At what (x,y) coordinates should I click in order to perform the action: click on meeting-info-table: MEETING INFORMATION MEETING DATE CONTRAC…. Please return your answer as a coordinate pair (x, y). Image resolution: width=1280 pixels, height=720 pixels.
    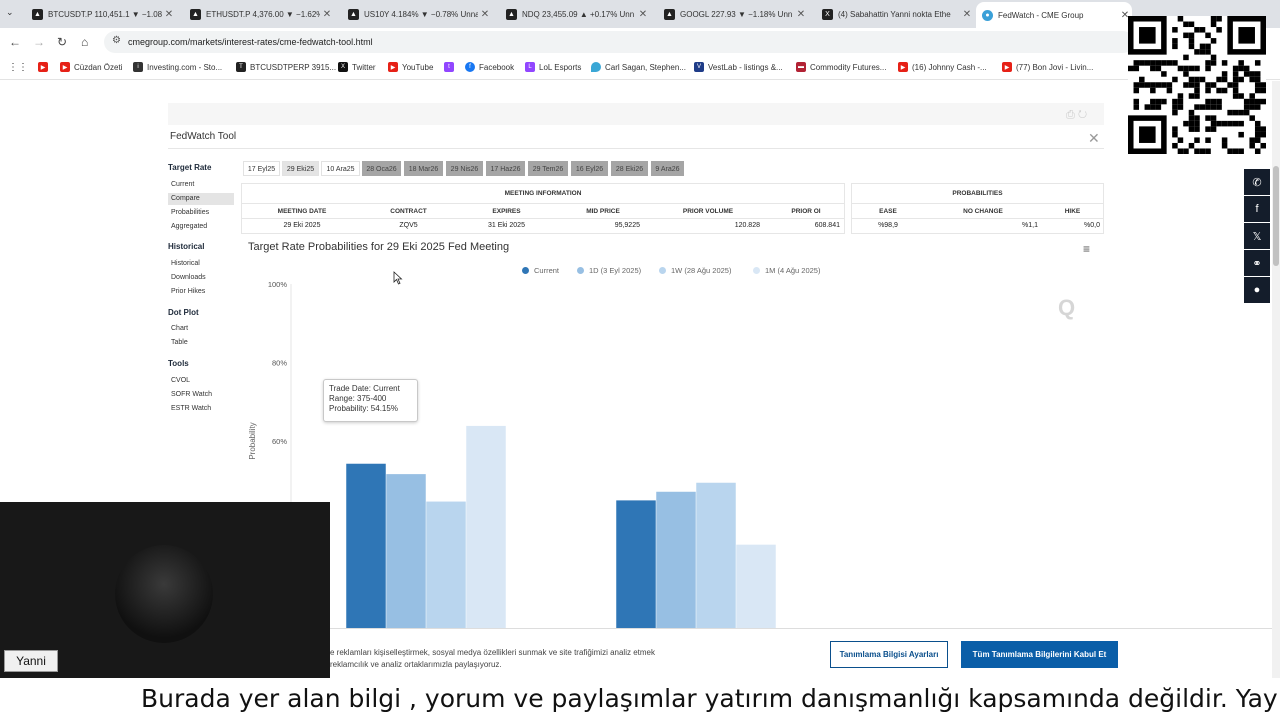
    Looking at the image, I should click on (543, 208).